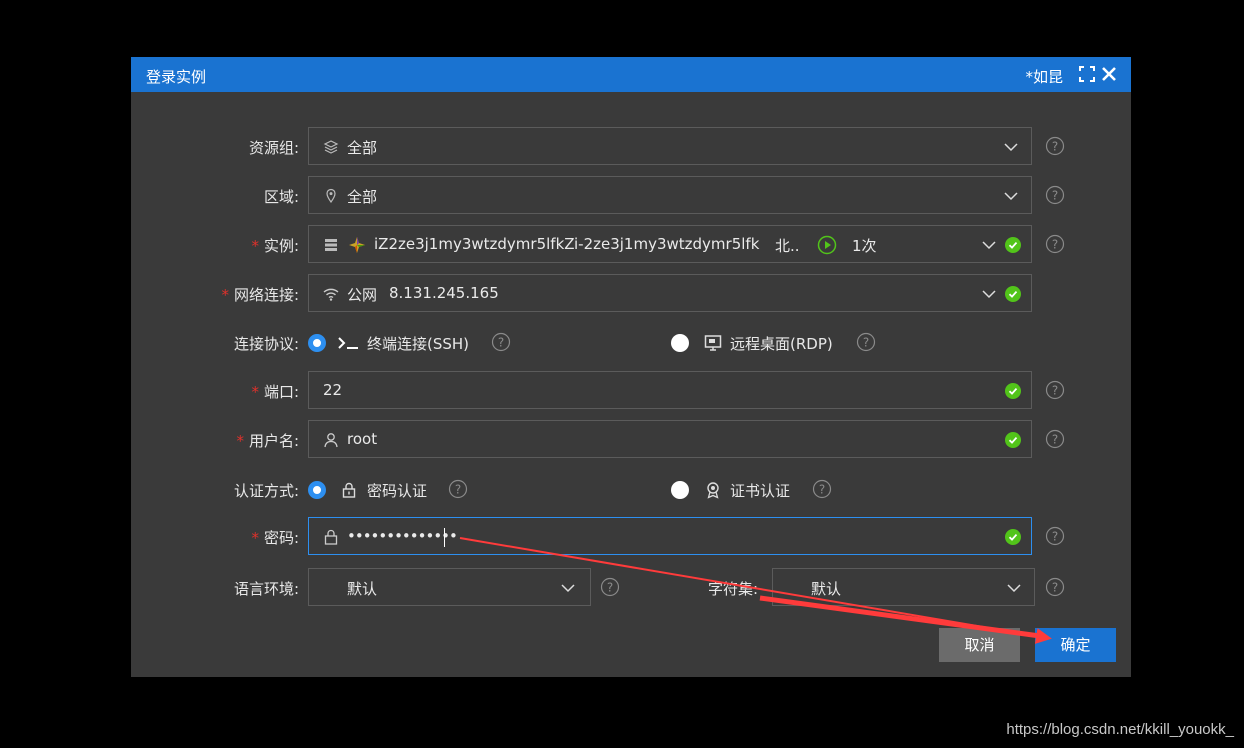 This screenshot has width=1244, height=748. What do you see at coordinates (317, 343) in the screenshot?
I see `ssh-radio` at bounding box center [317, 343].